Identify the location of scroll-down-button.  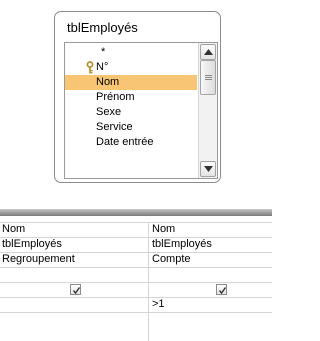
(208, 169).